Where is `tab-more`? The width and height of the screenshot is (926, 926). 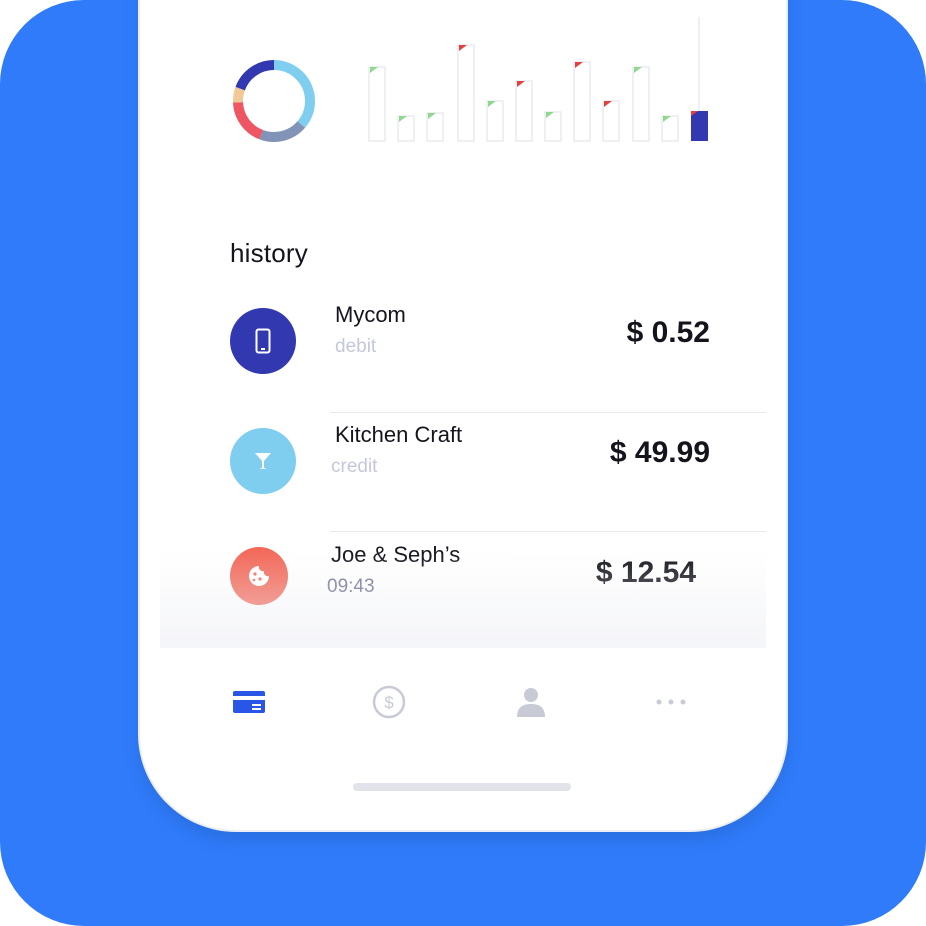
tab-more is located at coordinates (671, 702).